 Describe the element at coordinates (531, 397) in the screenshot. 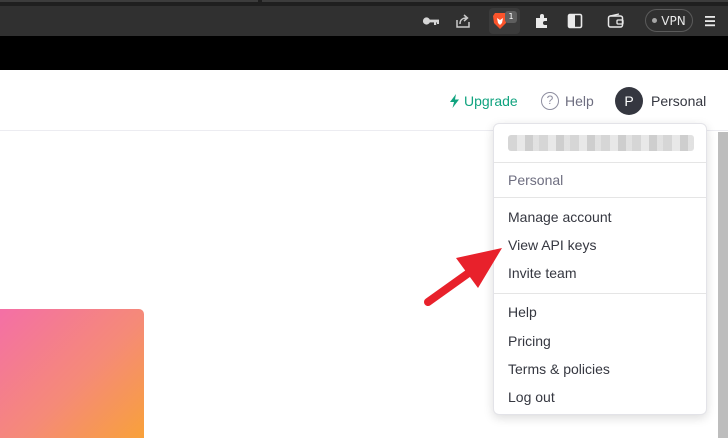

I see `menu-item-log-out: Log out` at that location.